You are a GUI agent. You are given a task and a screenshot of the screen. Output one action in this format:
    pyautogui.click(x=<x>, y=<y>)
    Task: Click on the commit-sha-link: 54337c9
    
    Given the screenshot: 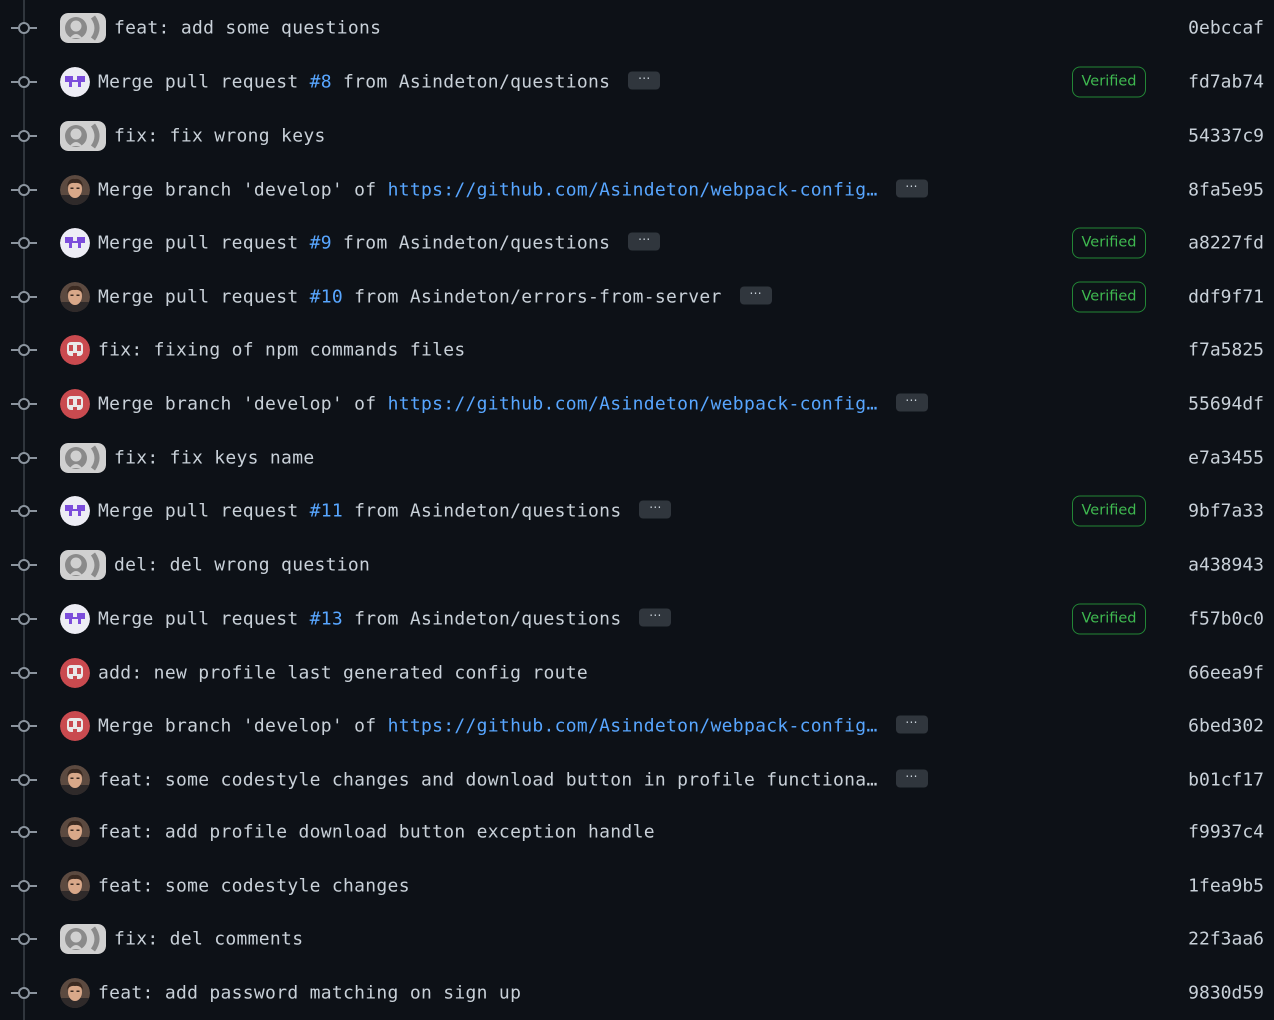 What is the action you would take?
    pyautogui.click(x=1226, y=136)
    